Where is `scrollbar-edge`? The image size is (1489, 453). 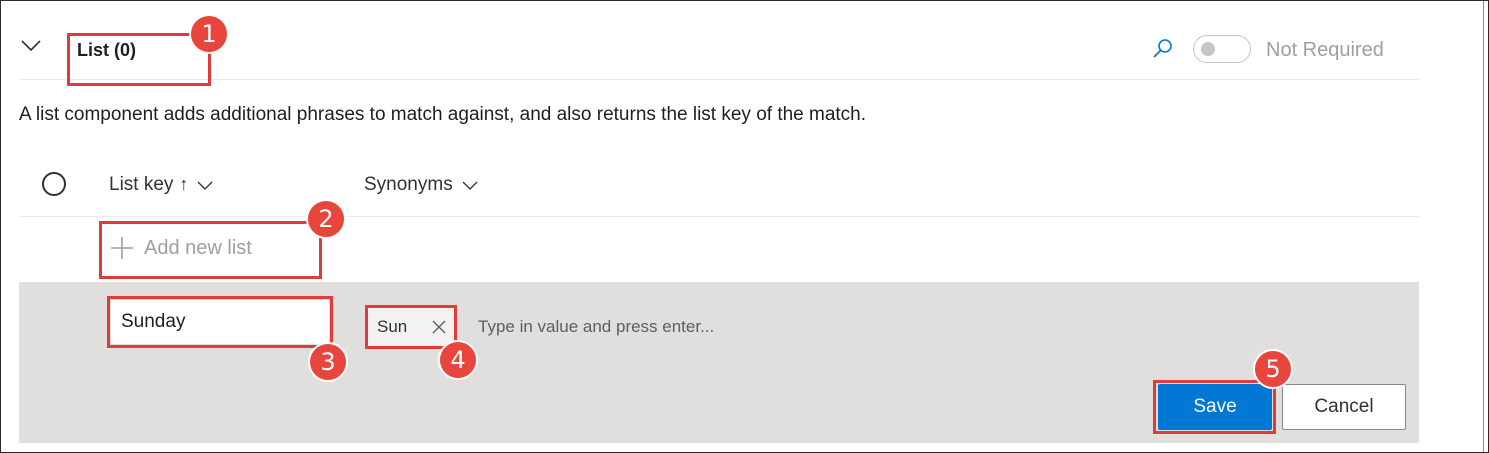
scrollbar-edge is located at coordinates (1483, 226).